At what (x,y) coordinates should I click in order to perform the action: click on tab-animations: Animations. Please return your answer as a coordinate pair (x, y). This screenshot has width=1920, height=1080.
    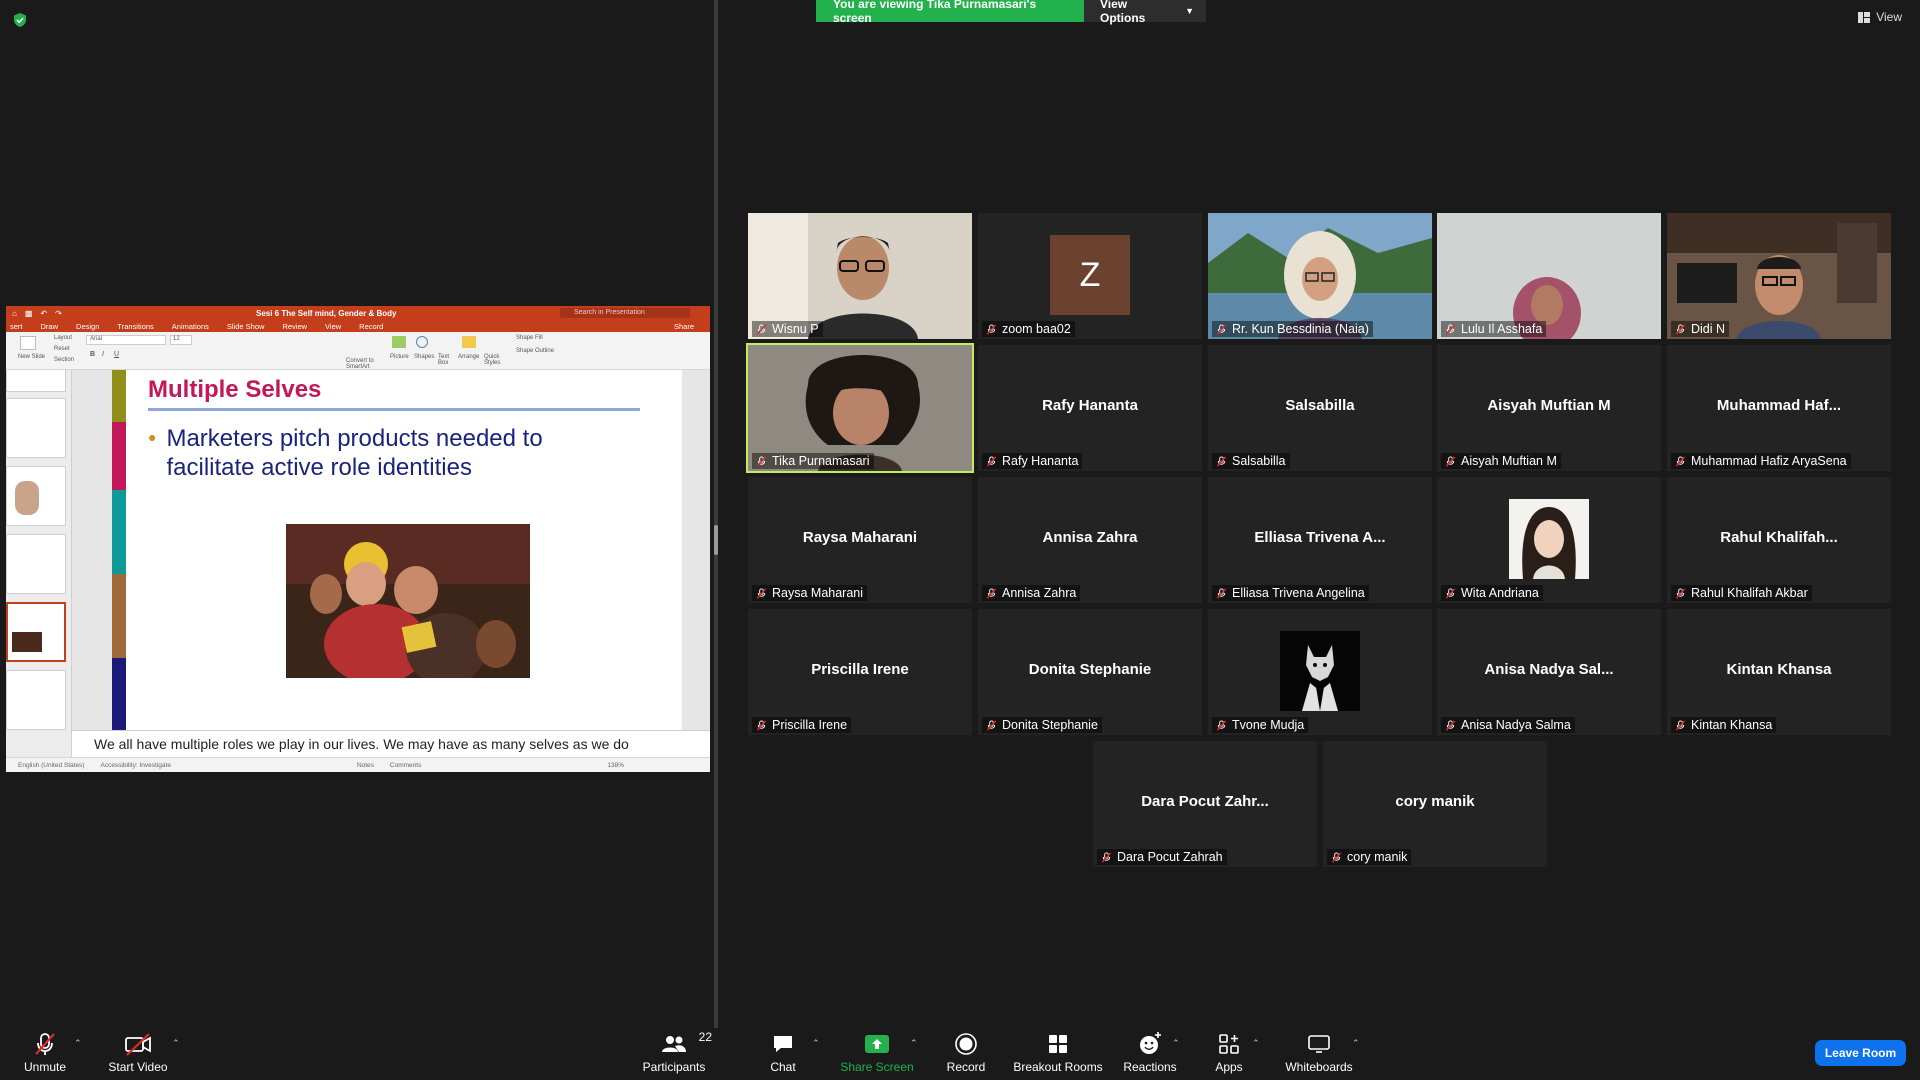
    Looking at the image, I should click on (190, 326).